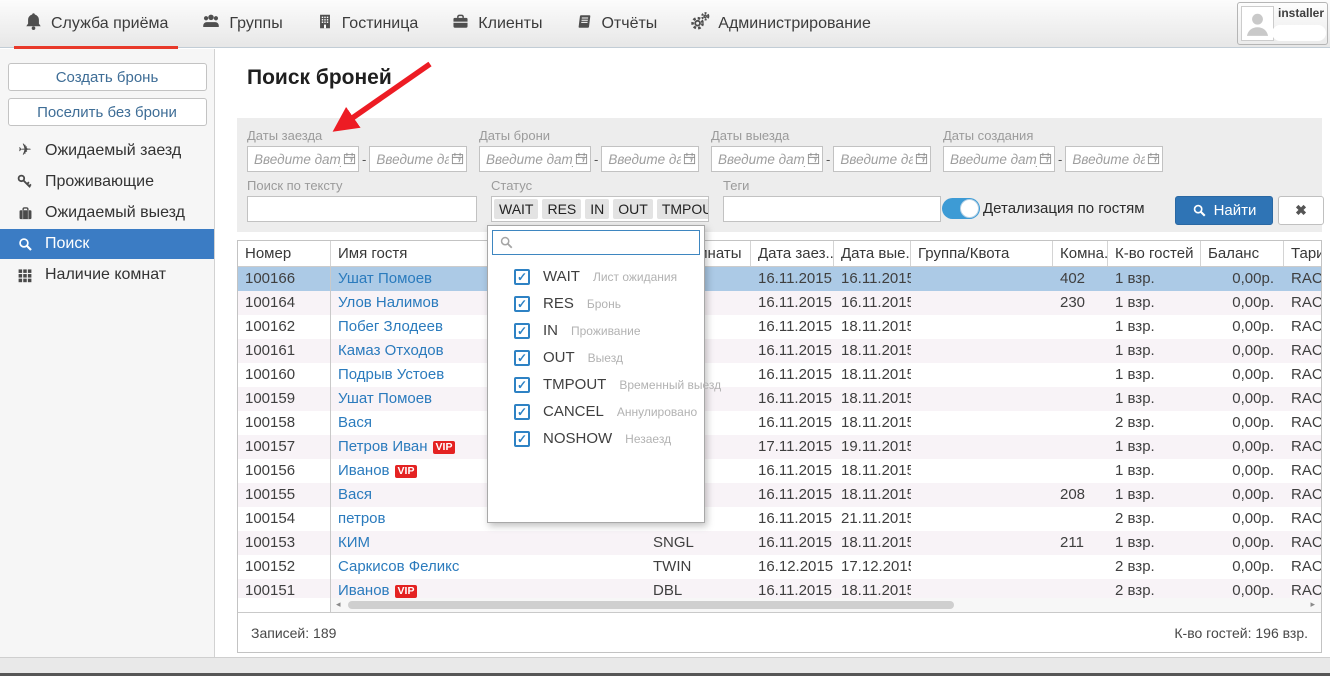 The image size is (1330, 676). Describe the element at coordinates (516, 209) in the screenshot. I see `status-tag: WAIT` at that location.